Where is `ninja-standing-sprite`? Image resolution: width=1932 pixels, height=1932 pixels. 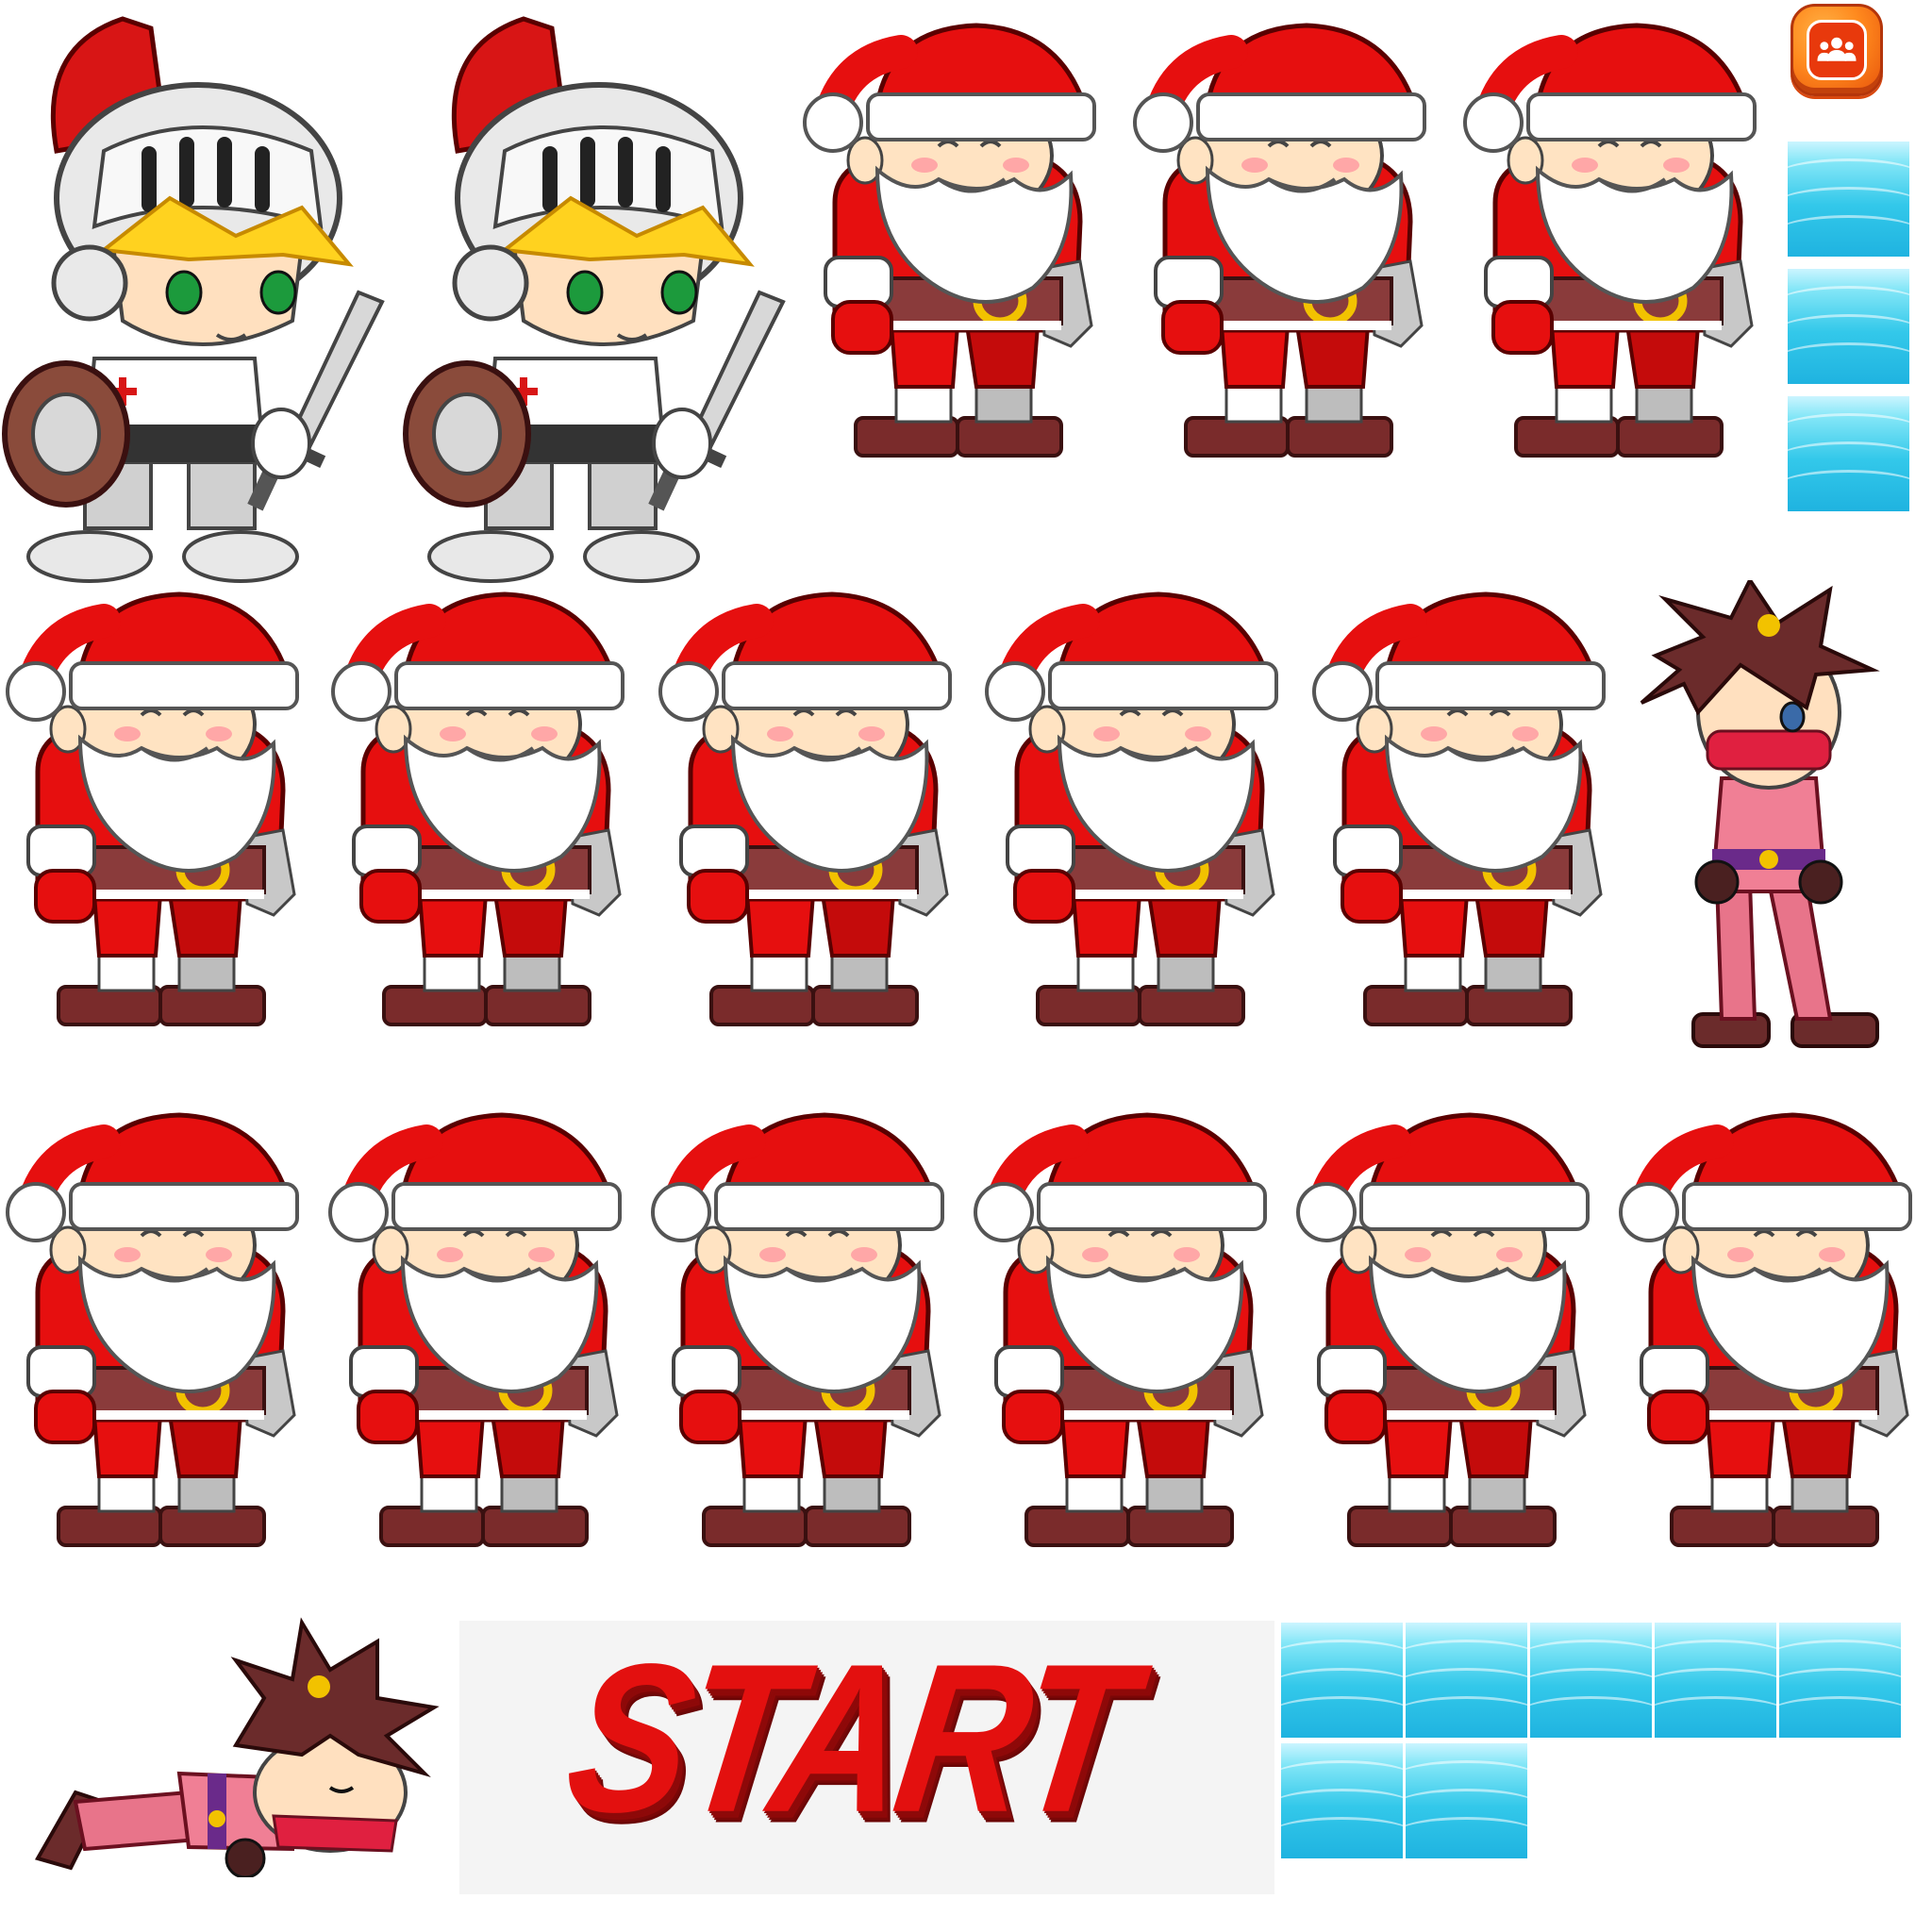
ninja-standing-sprite is located at coordinates (1768, 816).